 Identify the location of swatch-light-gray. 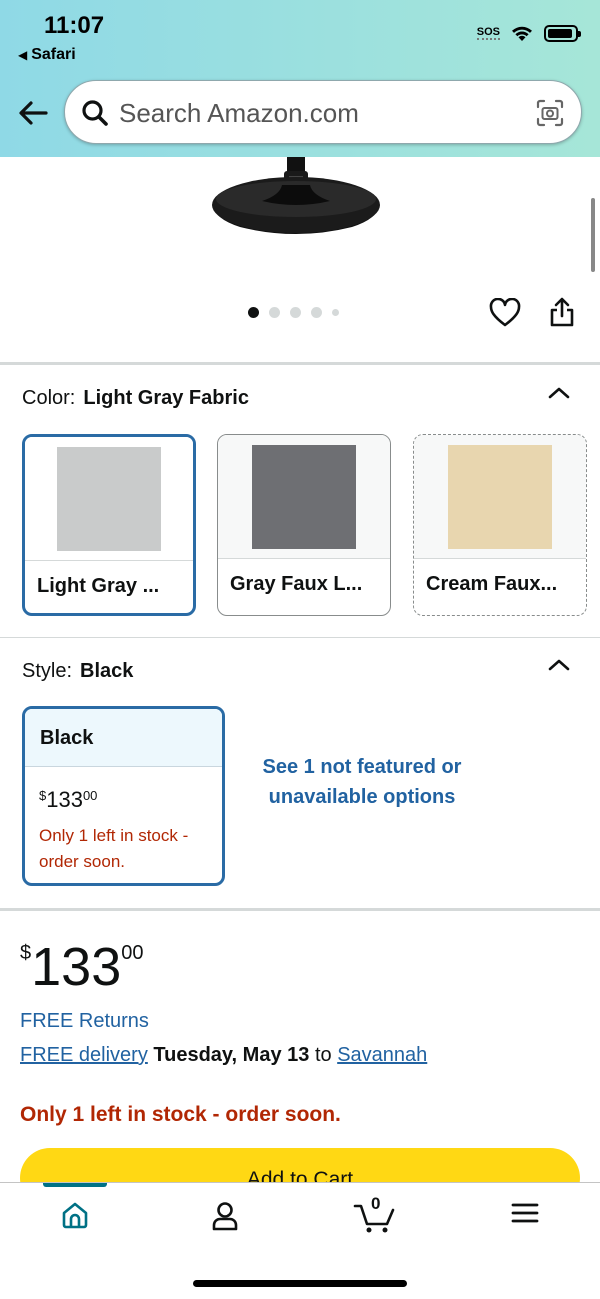
(109, 498).